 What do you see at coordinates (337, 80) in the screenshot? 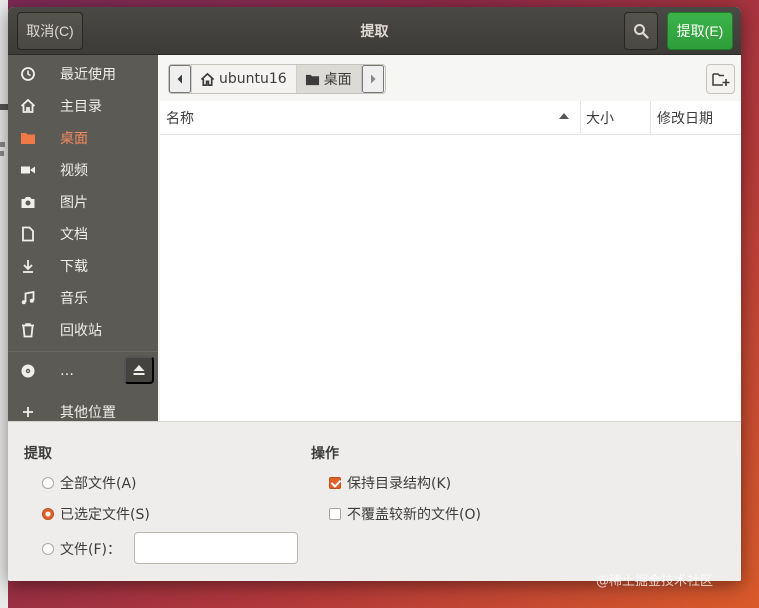
I see `path-segment-label: 桌面` at bounding box center [337, 80].